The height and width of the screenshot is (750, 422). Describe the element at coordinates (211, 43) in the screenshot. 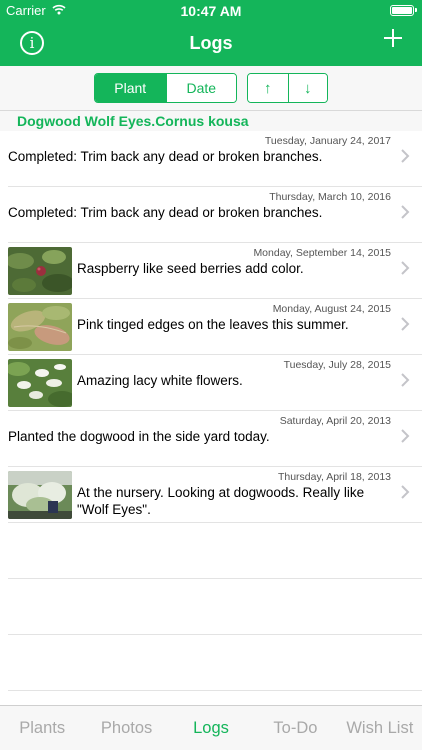

I see `page-title: Logs` at that location.